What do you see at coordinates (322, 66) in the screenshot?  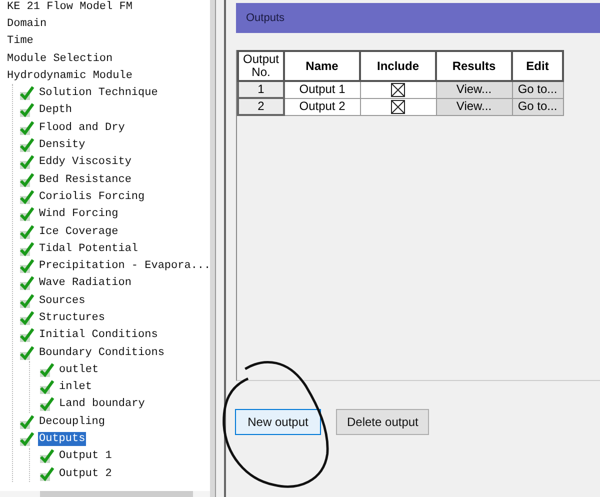 I see `column-header: Name` at bounding box center [322, 66].